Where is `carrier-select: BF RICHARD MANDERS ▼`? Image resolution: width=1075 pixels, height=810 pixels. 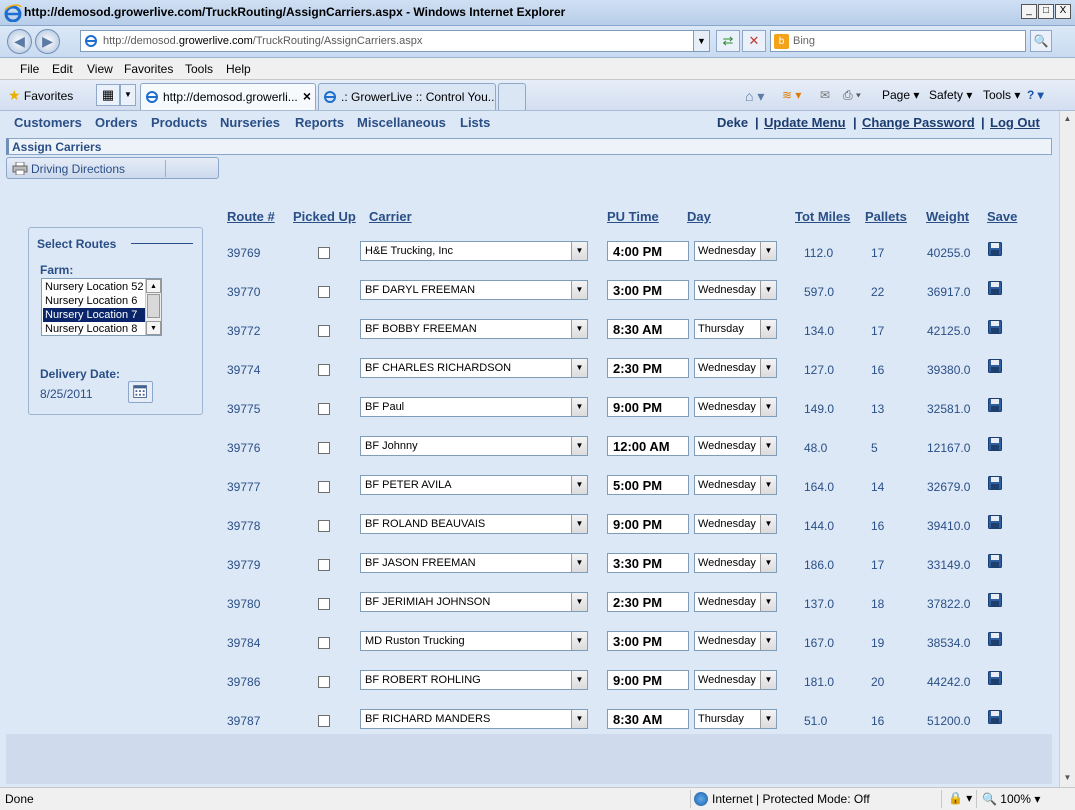
carrier-select: BF RICHARD MANDERS ▼ is located at coordinates (474, 719).